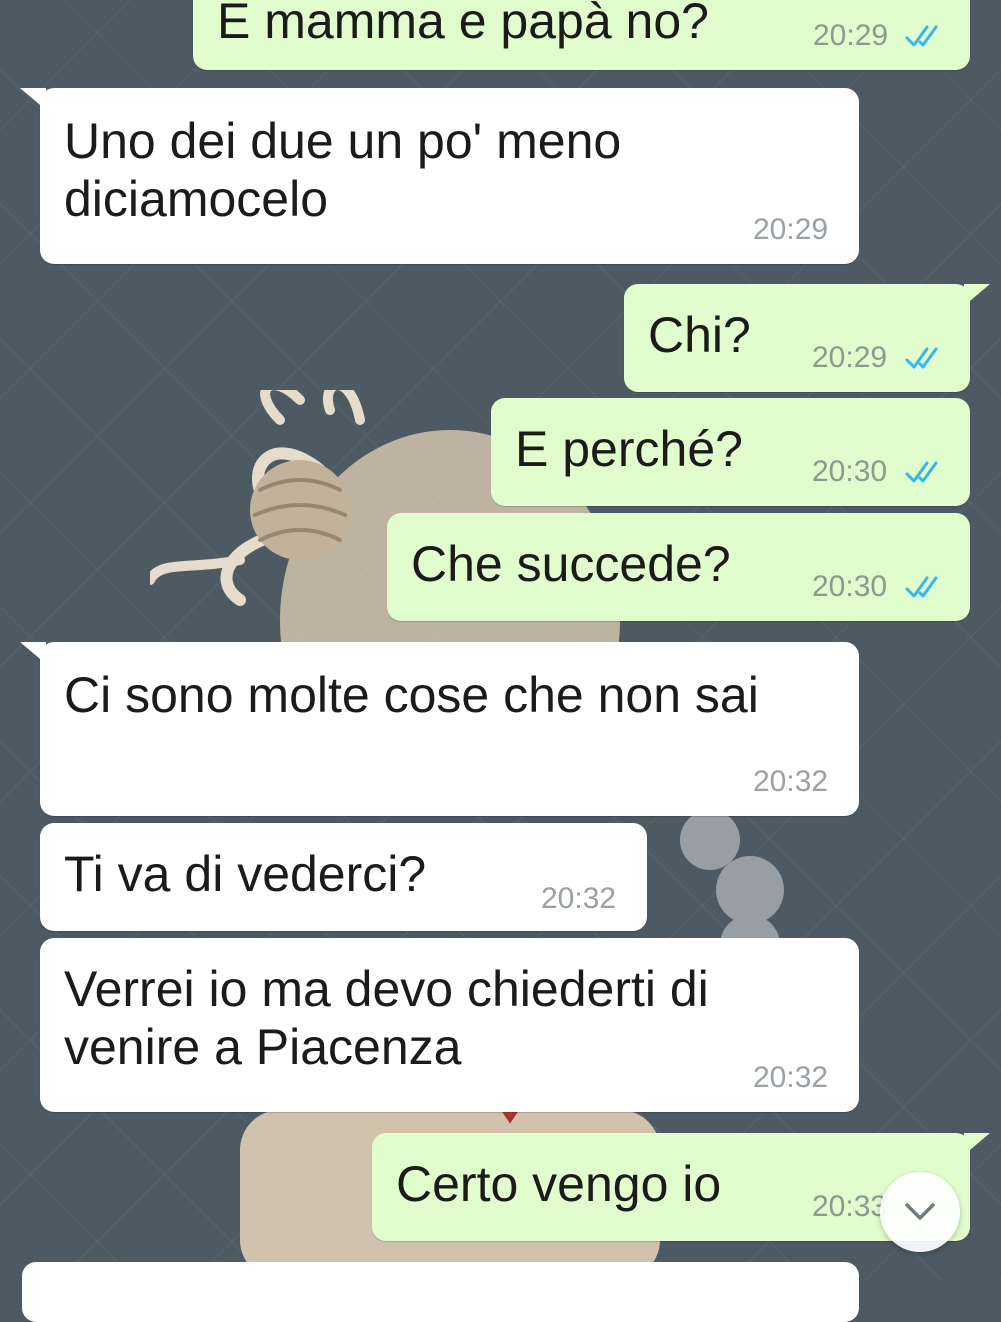 Image resolution: width=1001 pixels, height=1322 pixels. I want to click on message-bubble-outgoing: Che succede? 20:30, so click(678, 567).